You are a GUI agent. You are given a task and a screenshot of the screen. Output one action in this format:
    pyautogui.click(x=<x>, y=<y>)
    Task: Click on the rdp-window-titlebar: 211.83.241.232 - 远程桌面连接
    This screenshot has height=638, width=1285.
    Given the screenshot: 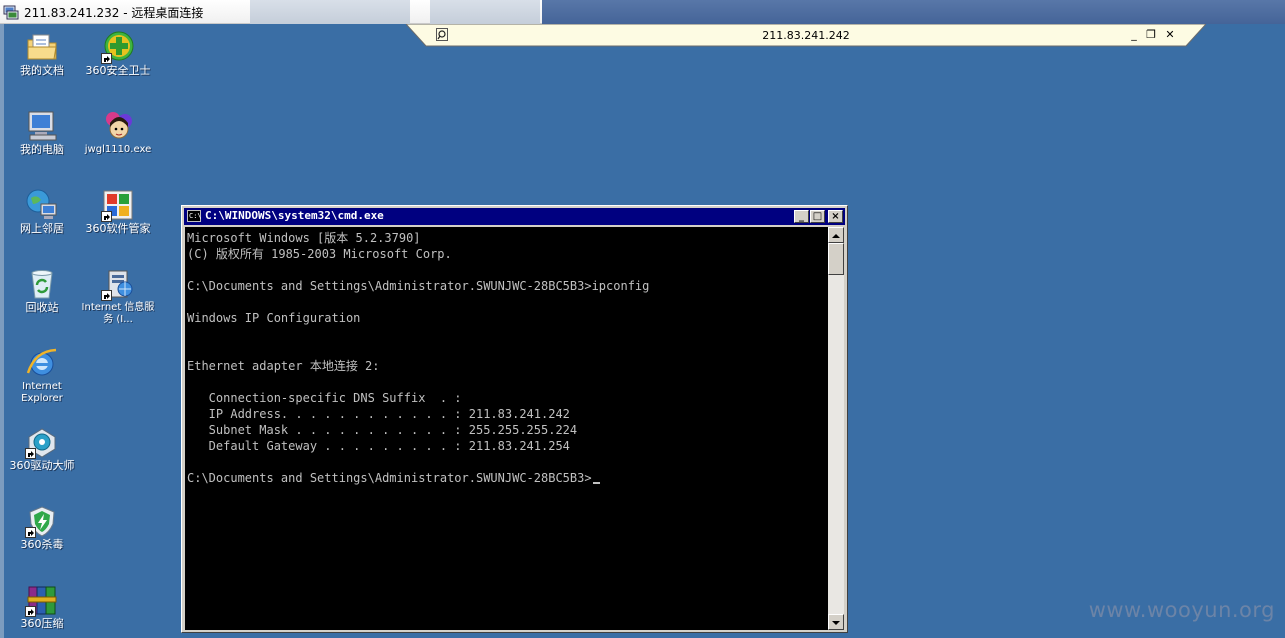 What is the action you would take?
    pyautogui.click(x=642, y=12)
    